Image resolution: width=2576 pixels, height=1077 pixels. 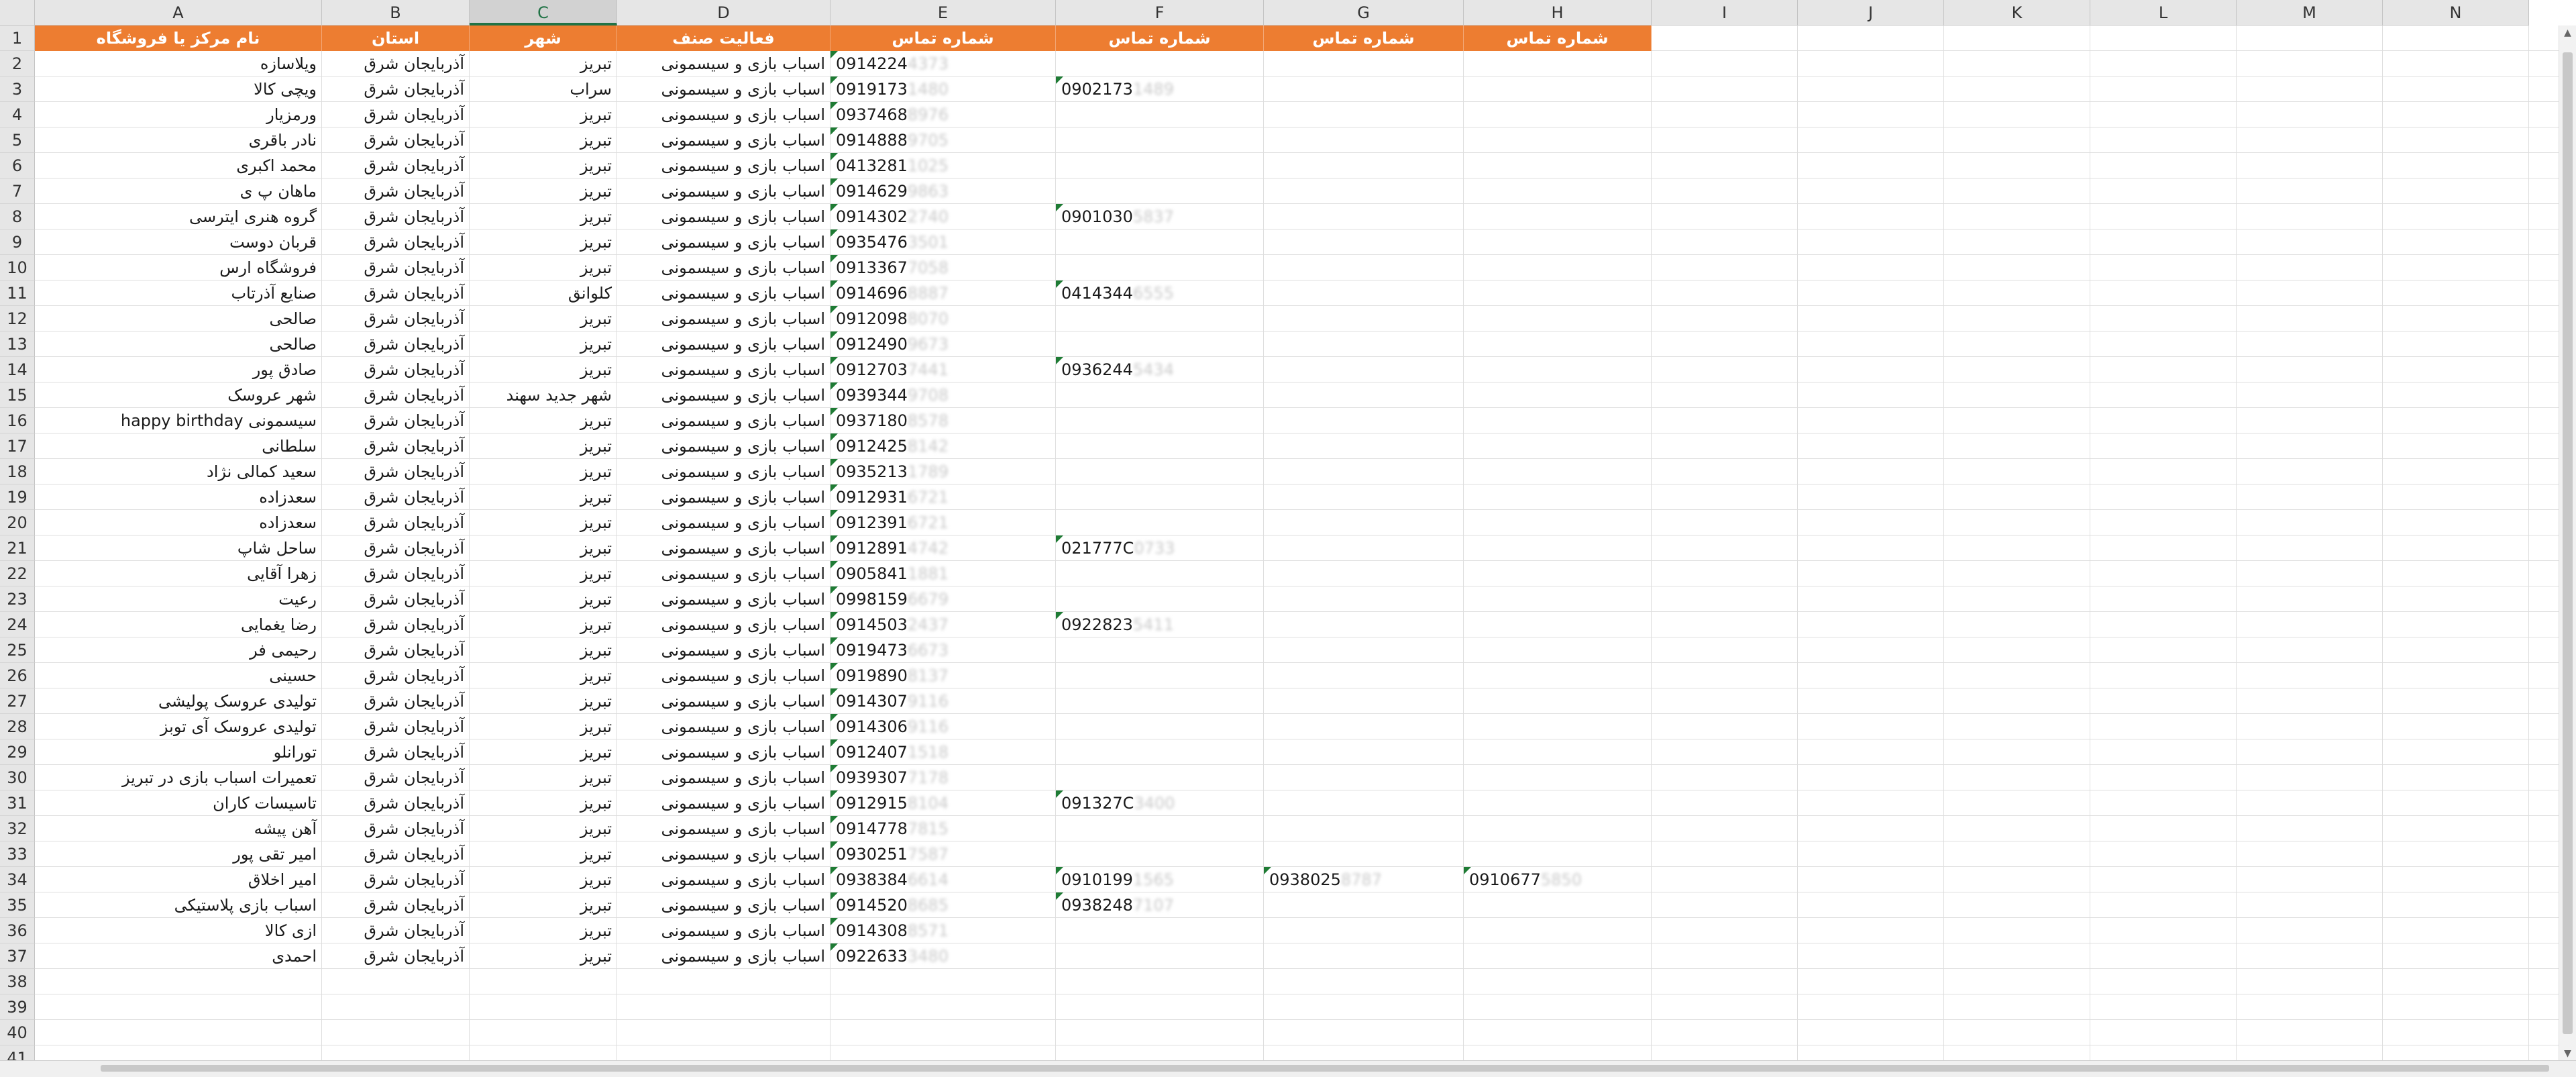 What do you see at coordinates (1160, 369) in the screenshot?
I see `phone-cell: 09362445434` at bounding box center [1160, 369].